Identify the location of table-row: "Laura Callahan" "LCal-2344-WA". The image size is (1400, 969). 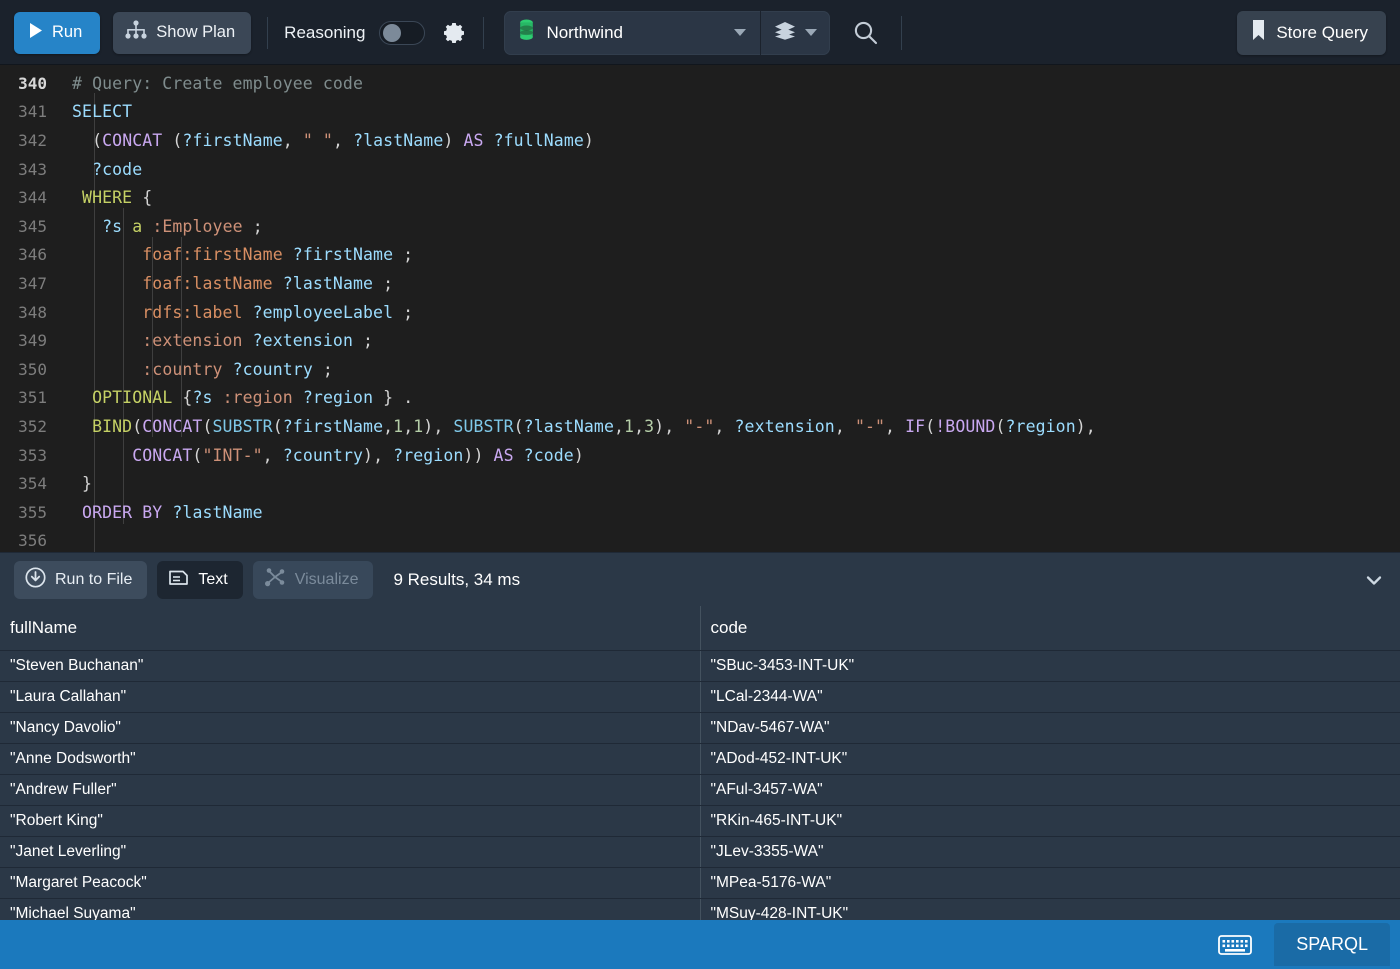
(700, 697).